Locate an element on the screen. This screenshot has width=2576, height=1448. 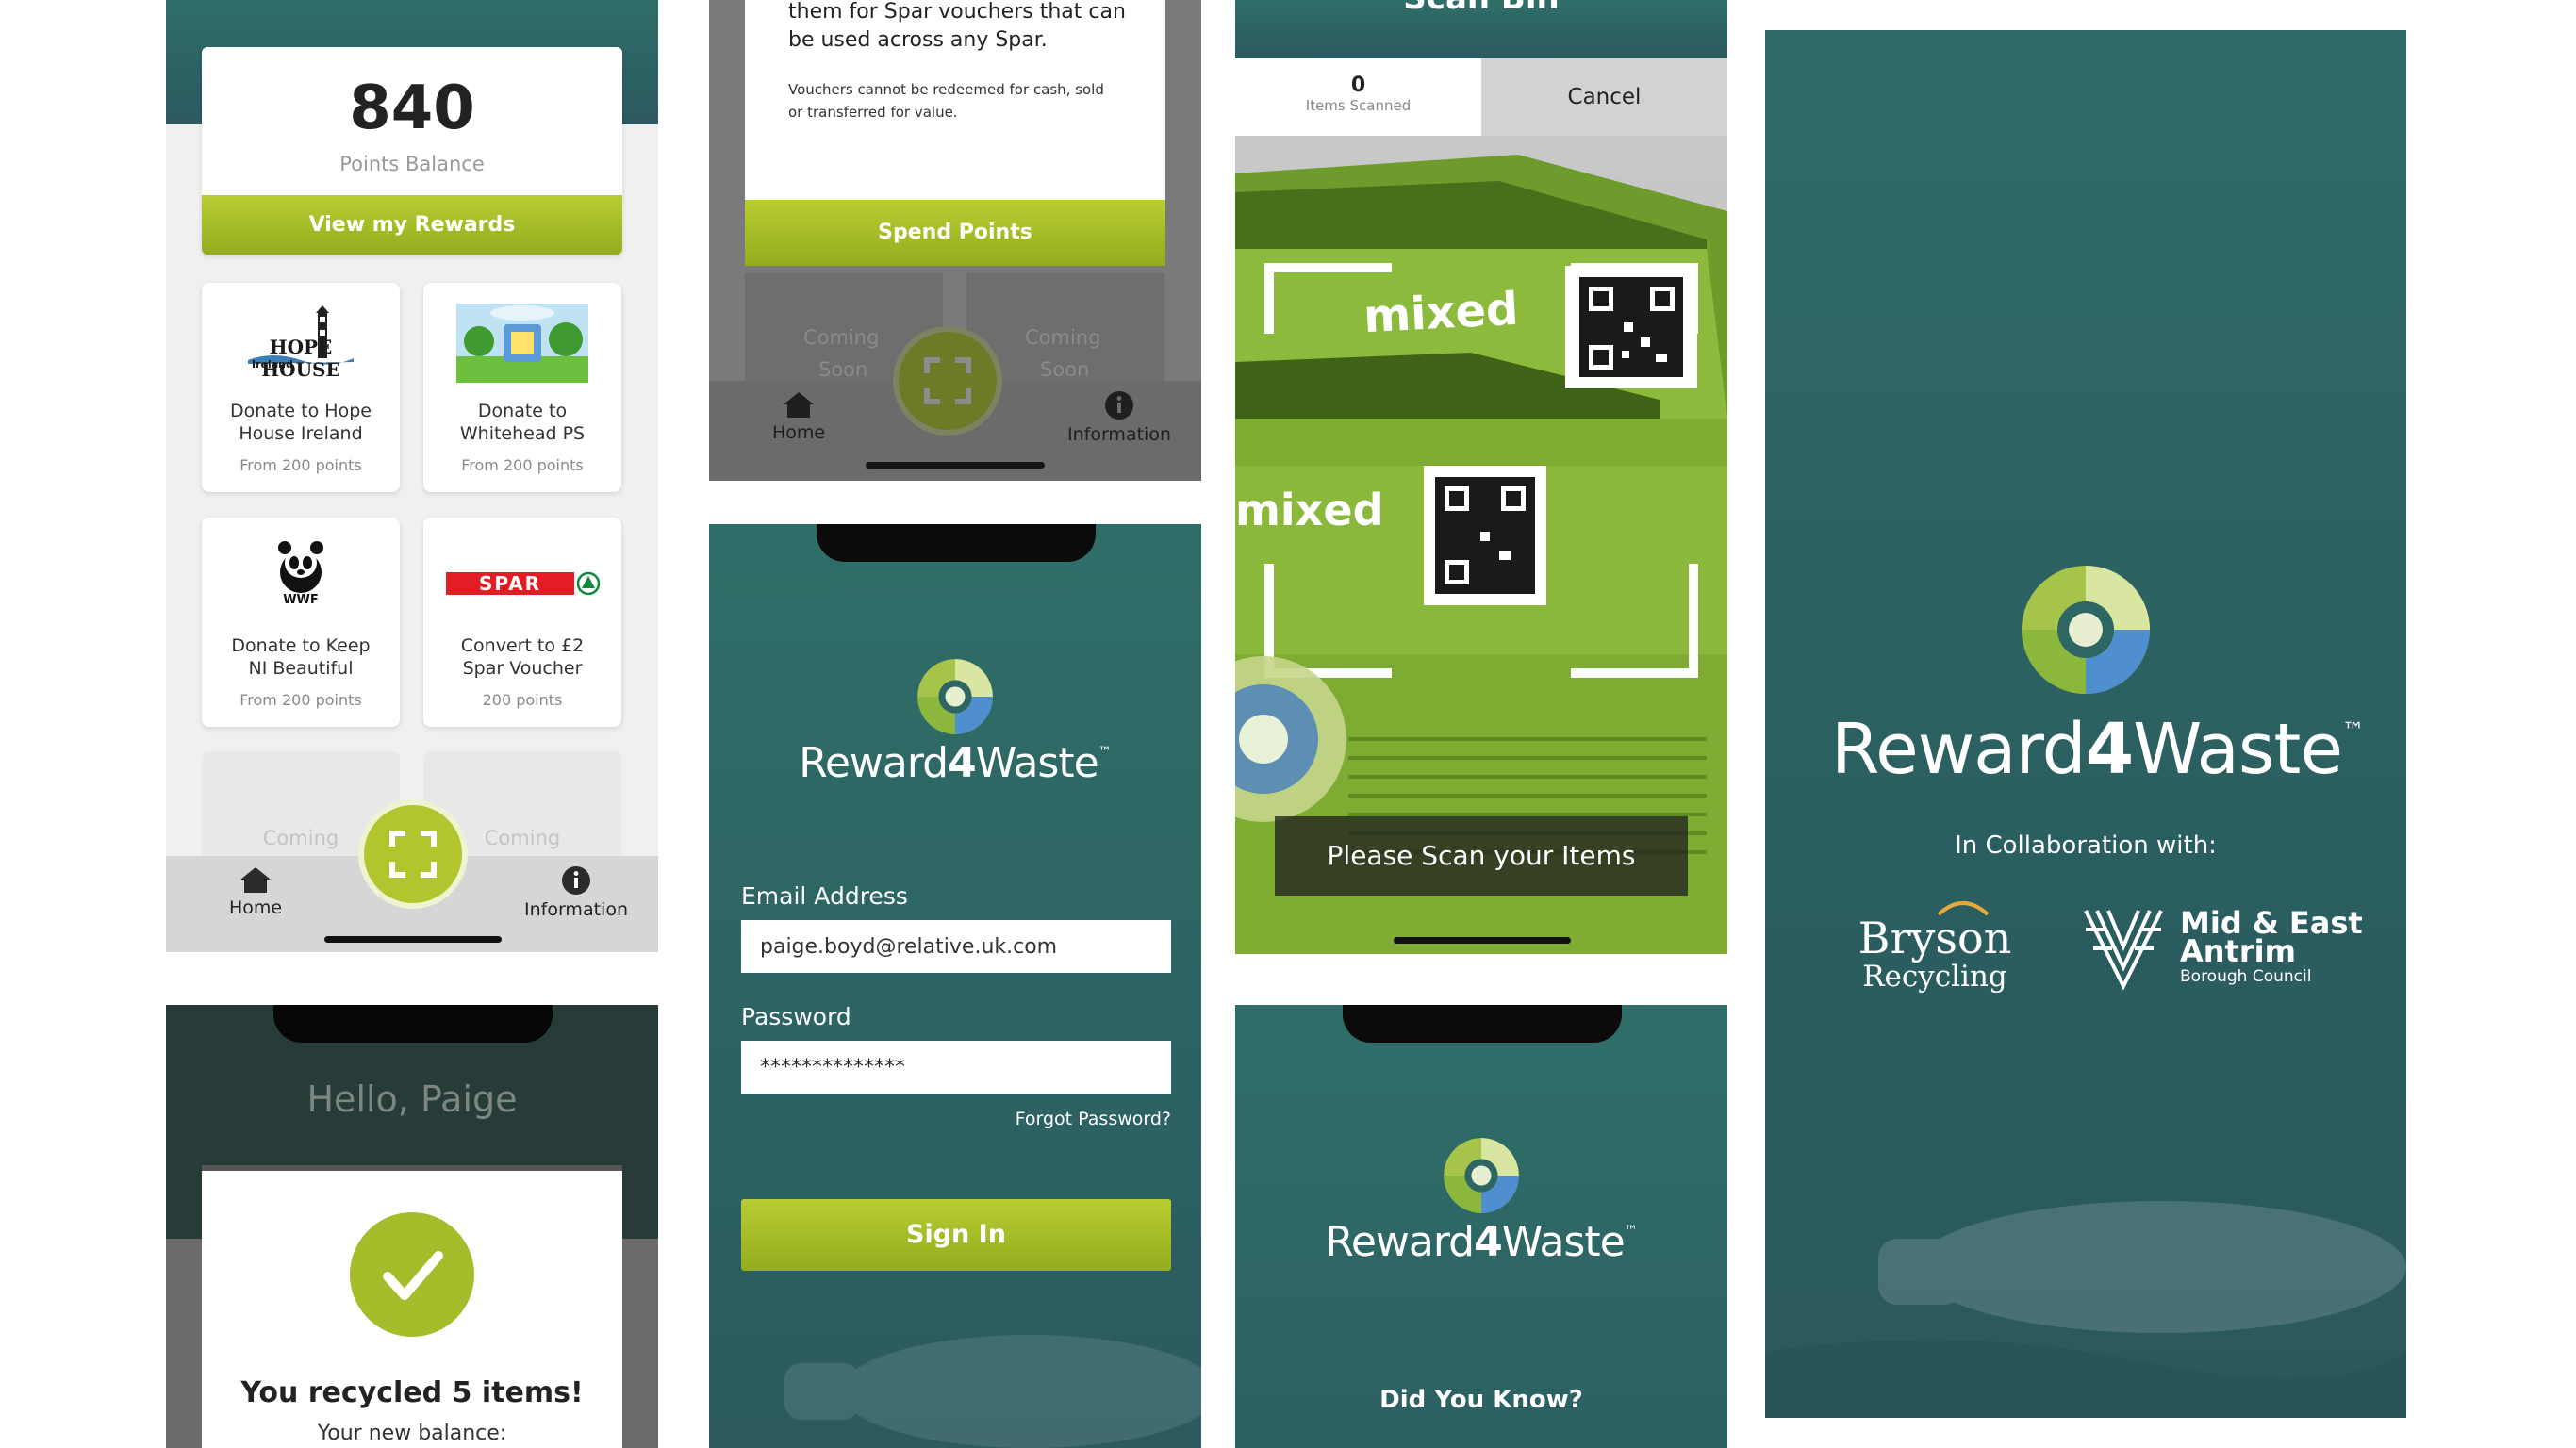
bryson-line1: Bryson is located at coordinates (1935, 938).